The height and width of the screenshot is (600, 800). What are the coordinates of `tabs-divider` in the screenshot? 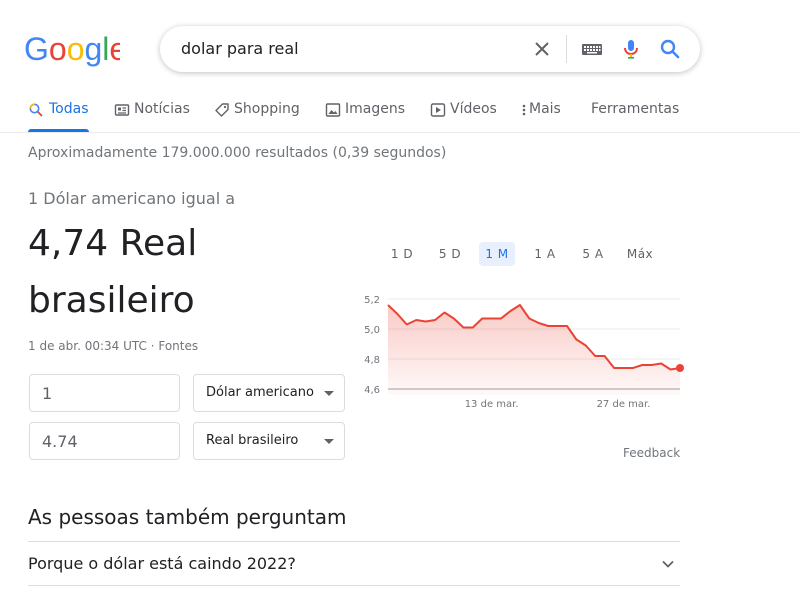 It's located at (400, 132).